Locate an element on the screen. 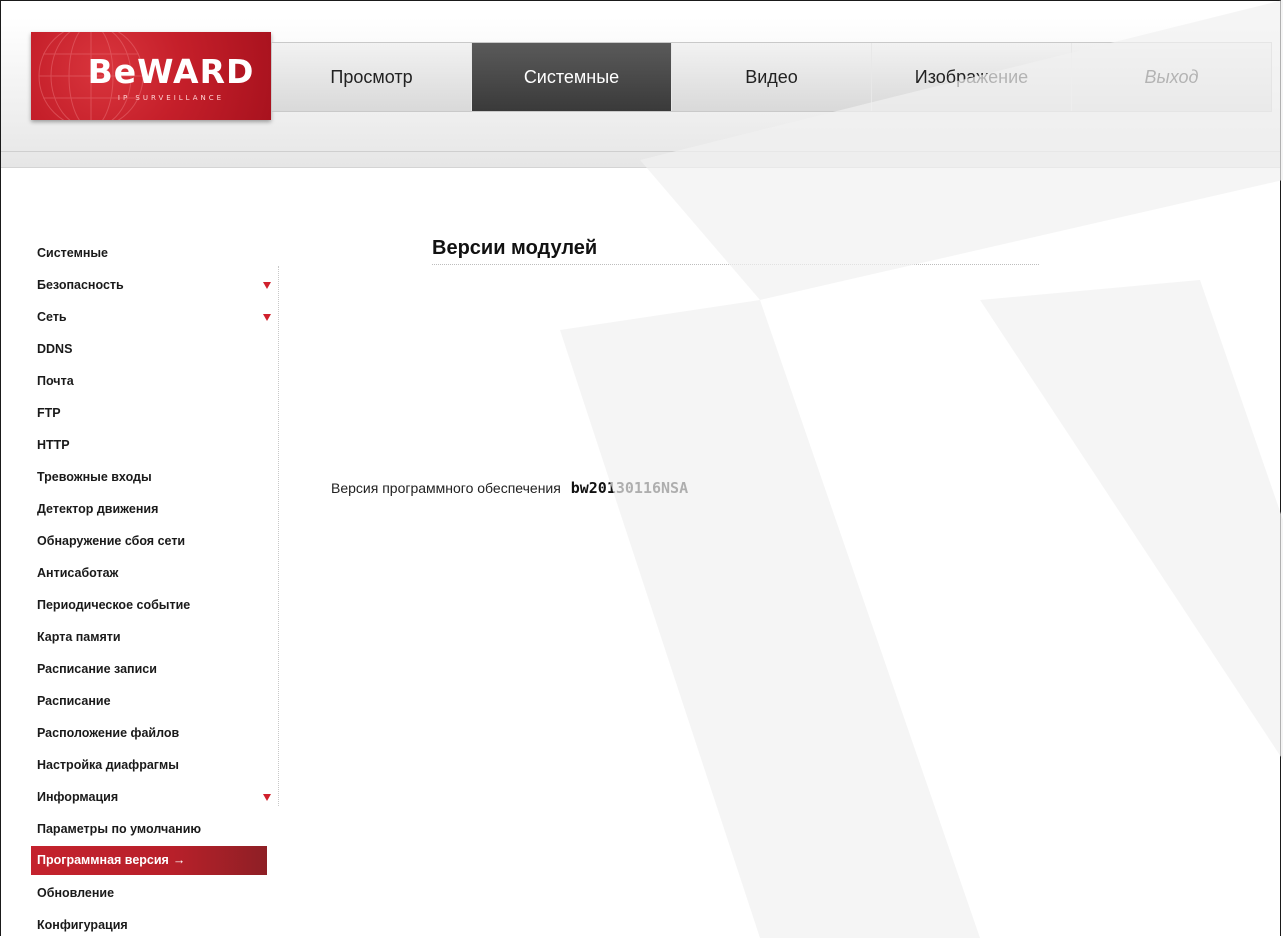 Image resolution: width=1283 pixels, height=938 pixels. sidebar-item-label: FTP is located at coordinates (49, 413).